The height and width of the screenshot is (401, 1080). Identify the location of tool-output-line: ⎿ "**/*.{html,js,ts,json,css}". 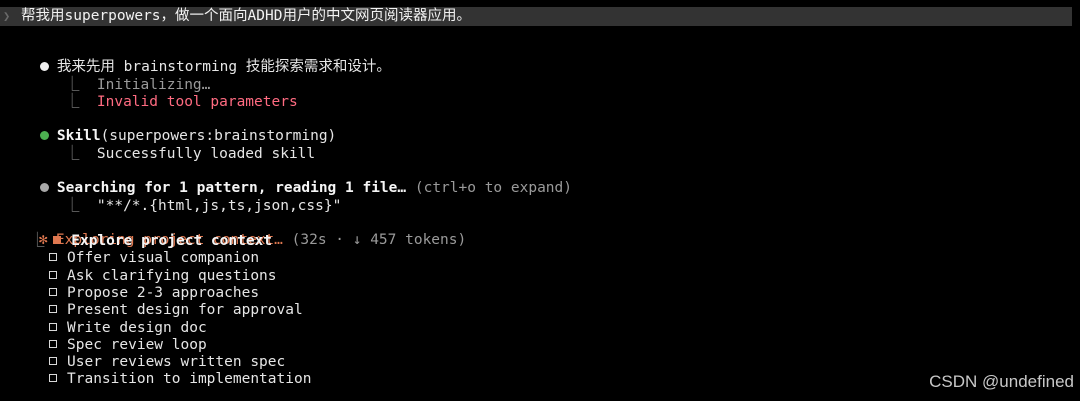
(185, 197).